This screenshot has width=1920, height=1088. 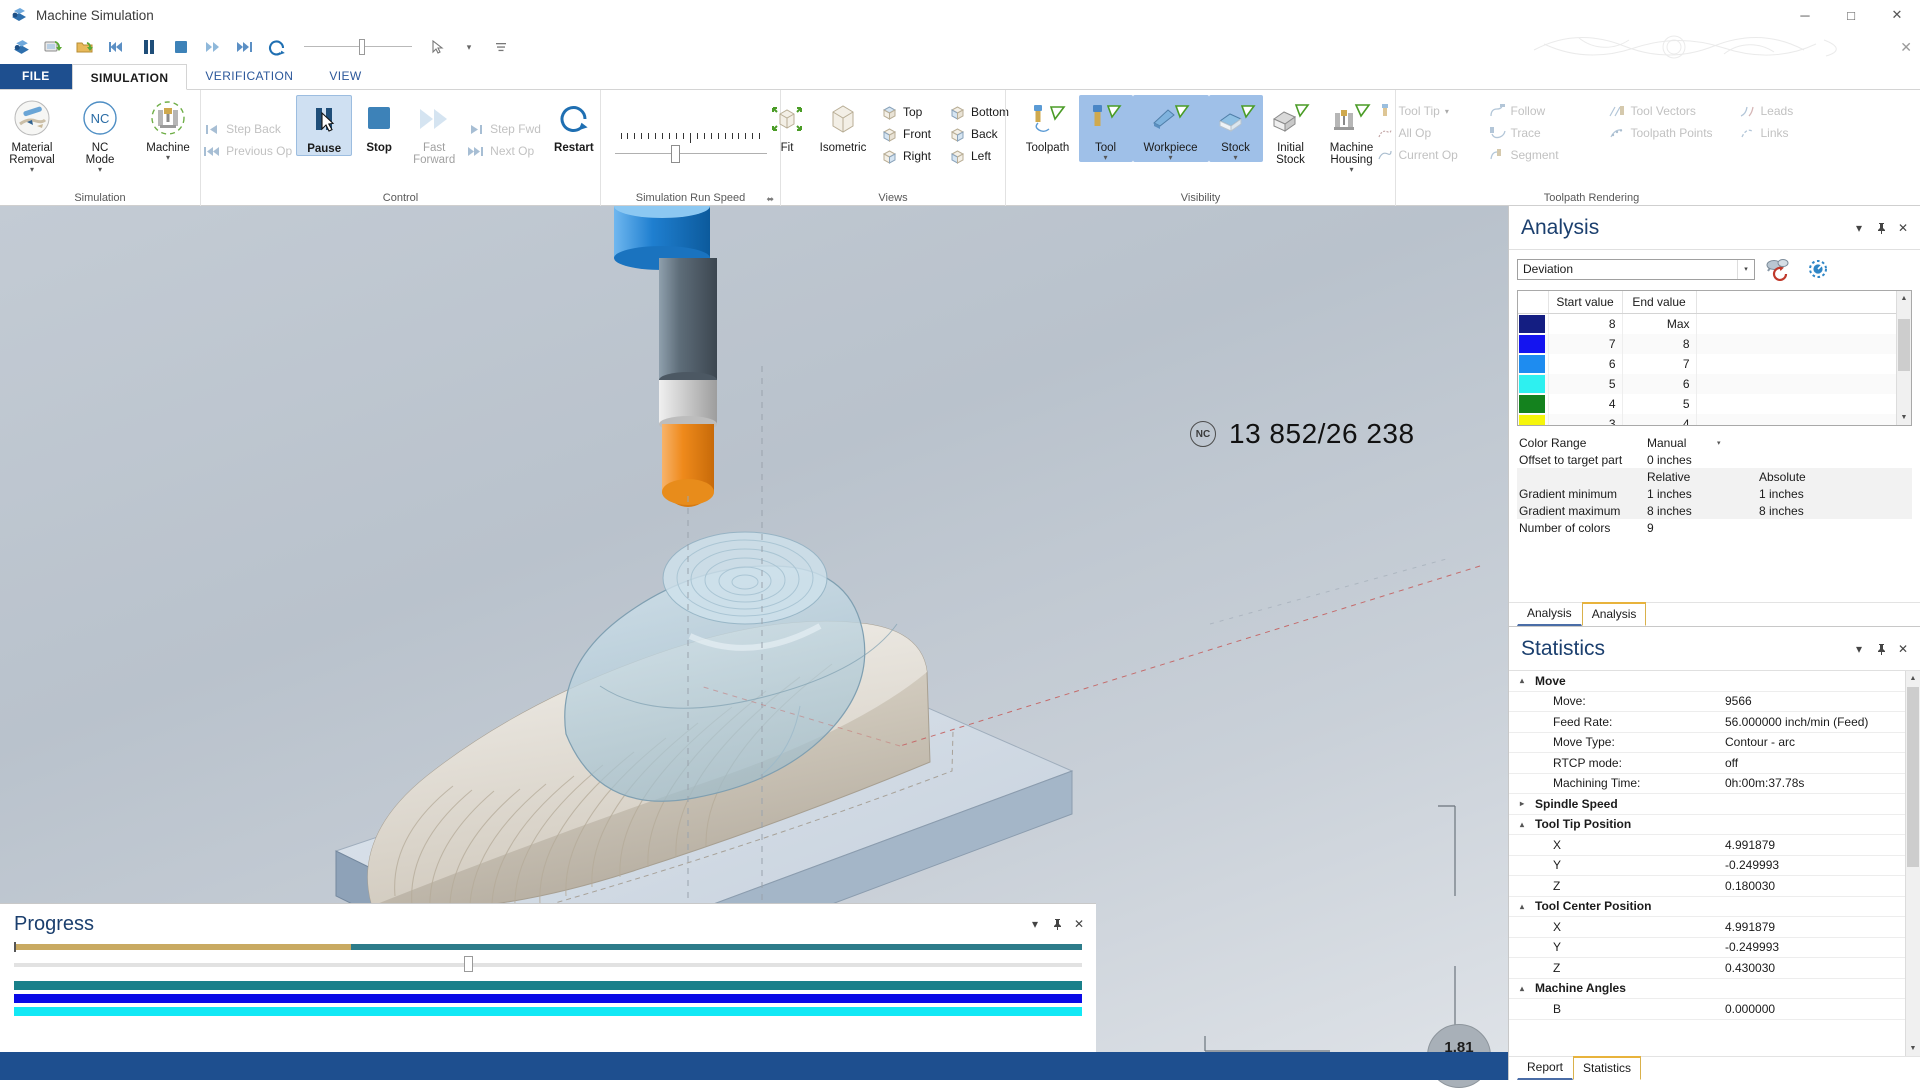 I want to click on statistics-close-button: ✕, so click(x=1903, y=649).